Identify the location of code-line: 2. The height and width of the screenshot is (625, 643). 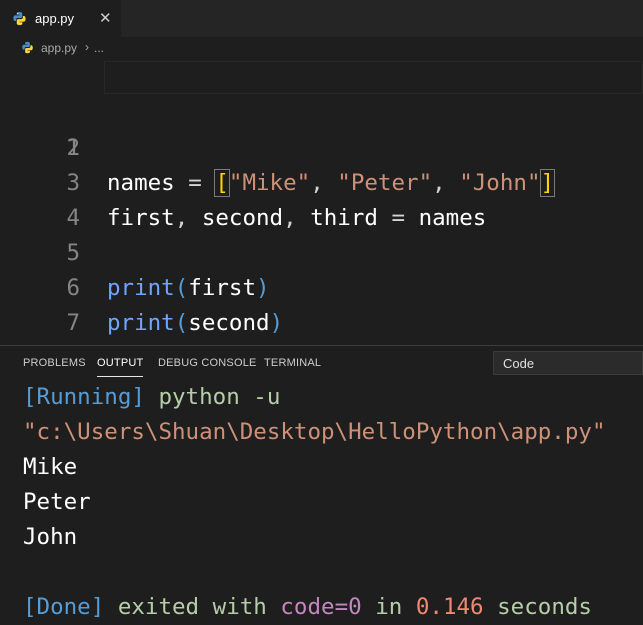
(321, 128).